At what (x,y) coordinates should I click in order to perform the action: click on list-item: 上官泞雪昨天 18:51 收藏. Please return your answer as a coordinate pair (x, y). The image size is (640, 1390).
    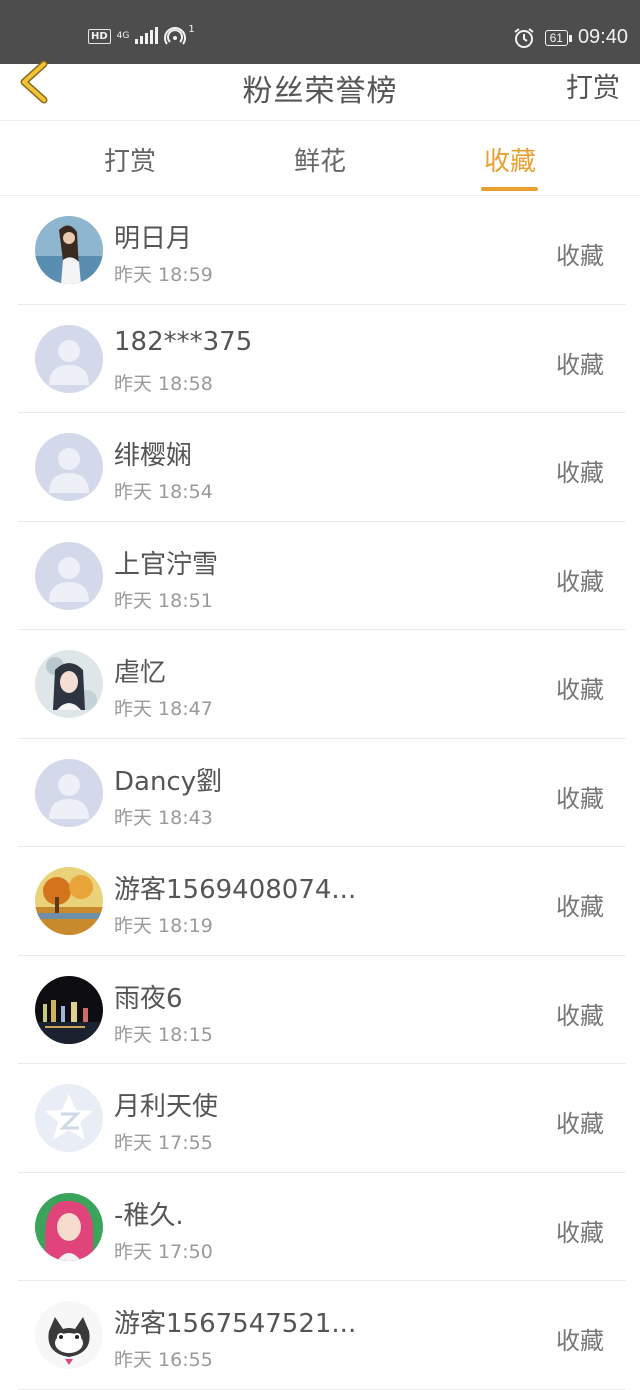
    Looking at the image, I should click on (320, 576).